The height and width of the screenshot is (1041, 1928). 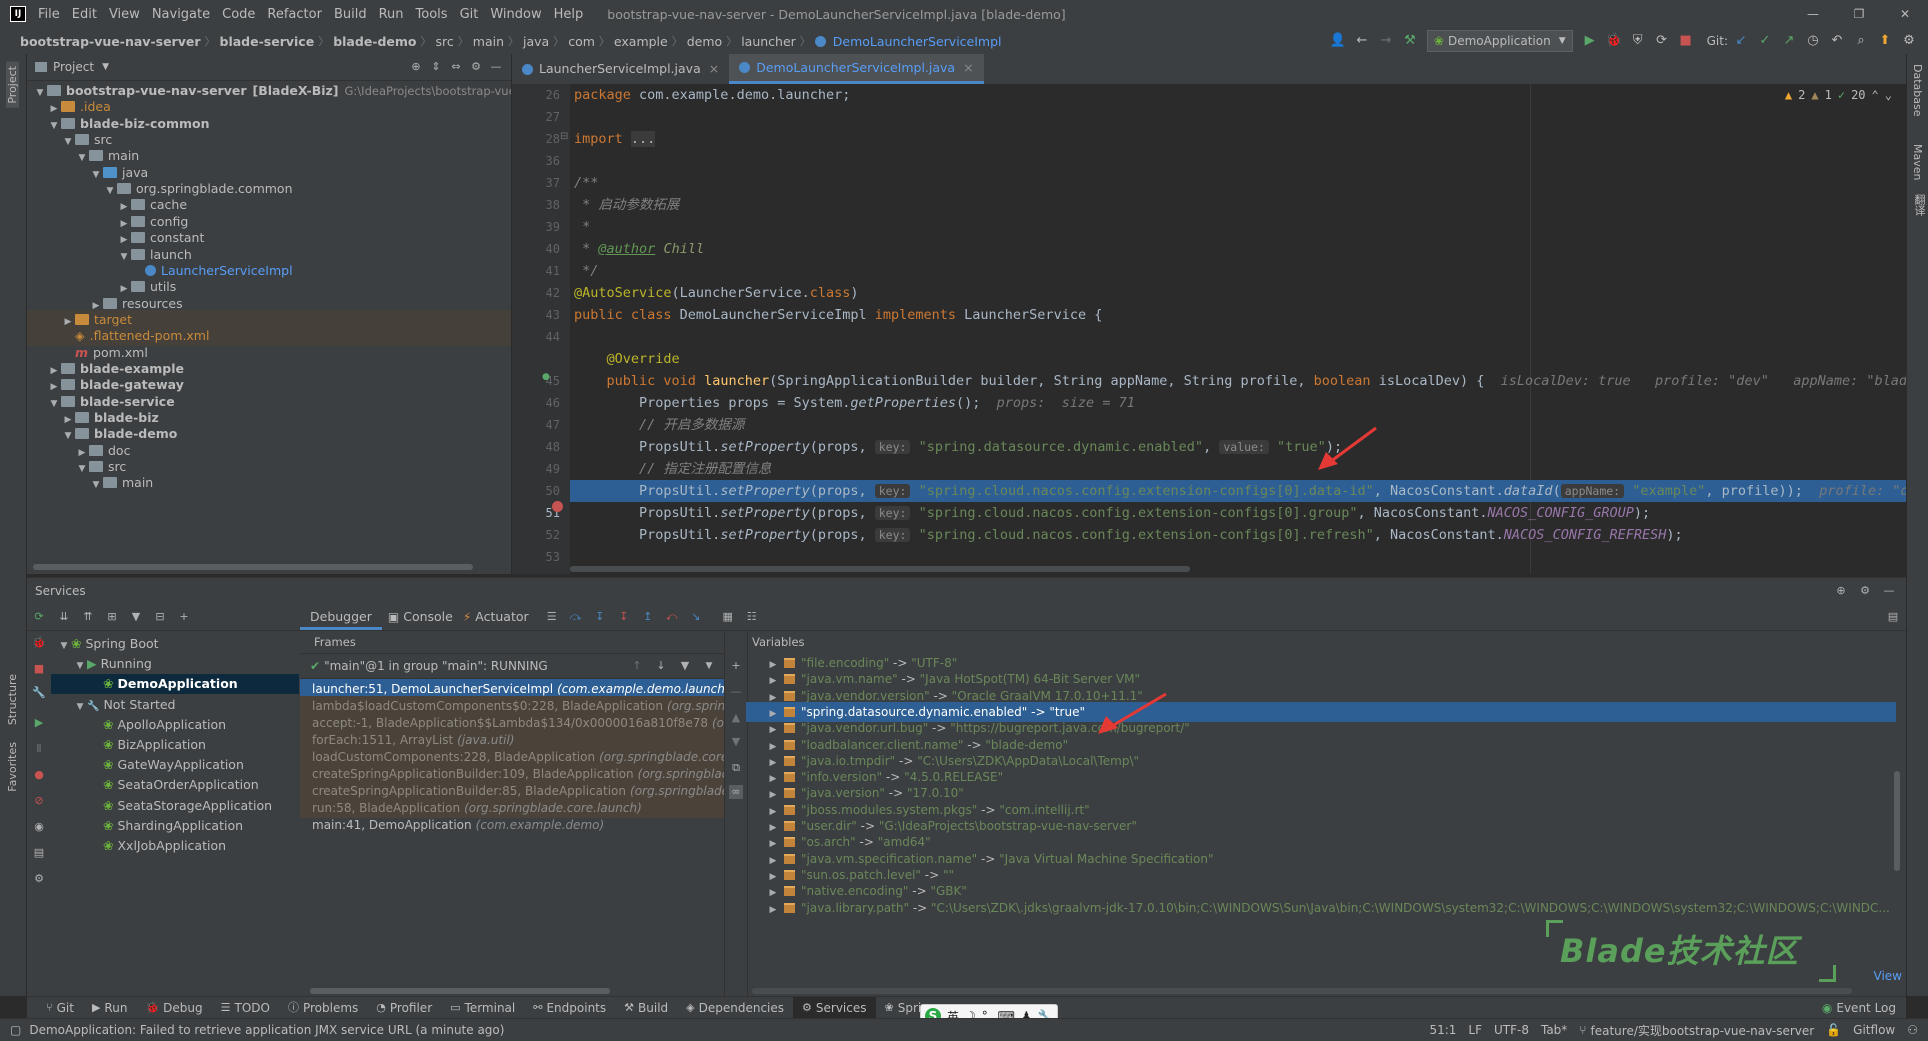 What do you see at coordinates (112, 617) in the screenshot?
I see `group-by-icon: ⊞` at bounding box center [112, 617].